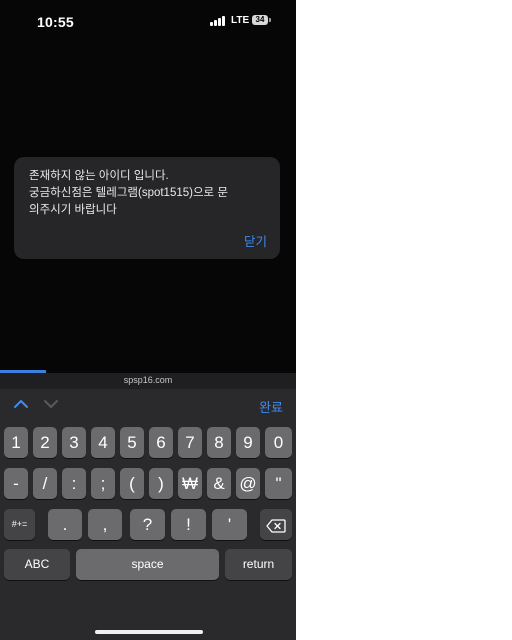 This screenshot has width=512, height=640. What do you see at coordinates (74, 442) in the screenshot?
I see `key-3: 3` at bounding box center [74, 442].